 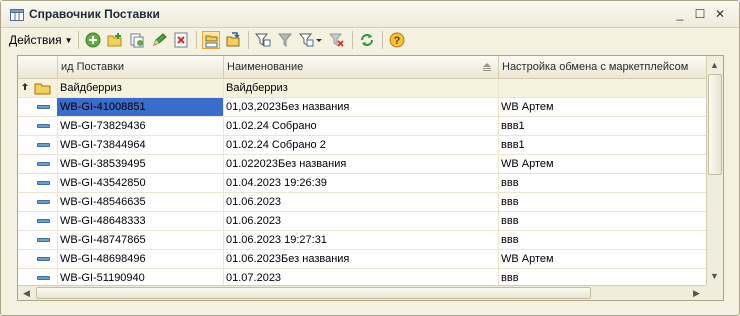 I want to click on group-row-id: Вайдберриз, so click(x=91, y=88).